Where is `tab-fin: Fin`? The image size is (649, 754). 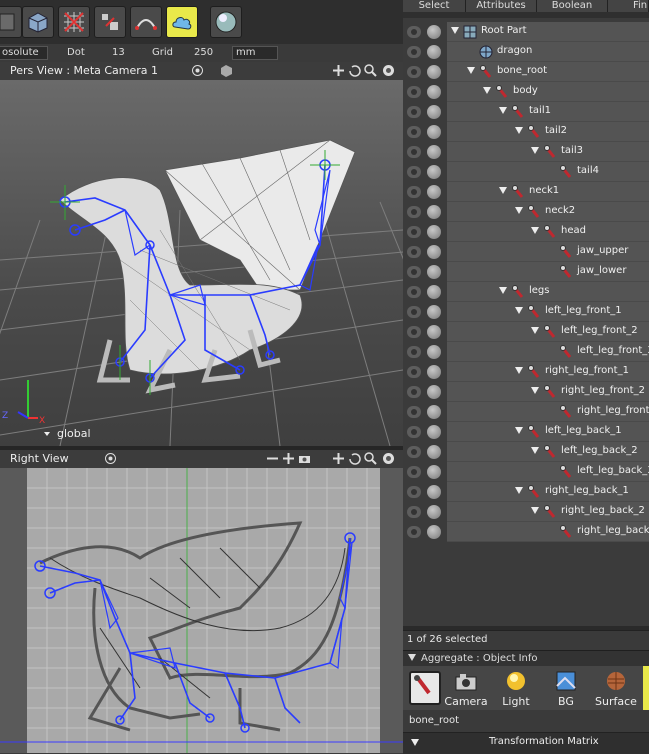
tab-fin: Fin is located at coordinates (628, 6).